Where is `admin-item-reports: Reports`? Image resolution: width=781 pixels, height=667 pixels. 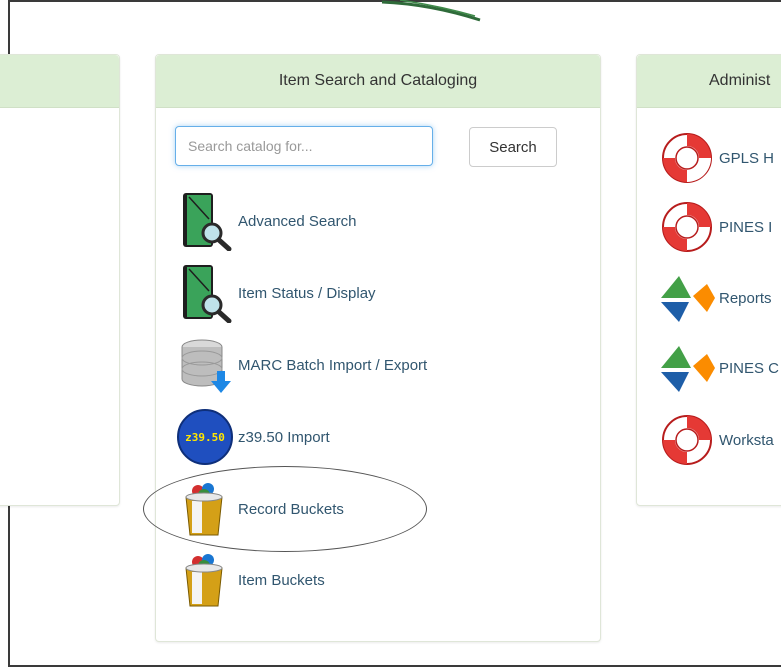
admin-item-reports: Reports is located at coordinates (714, 298).